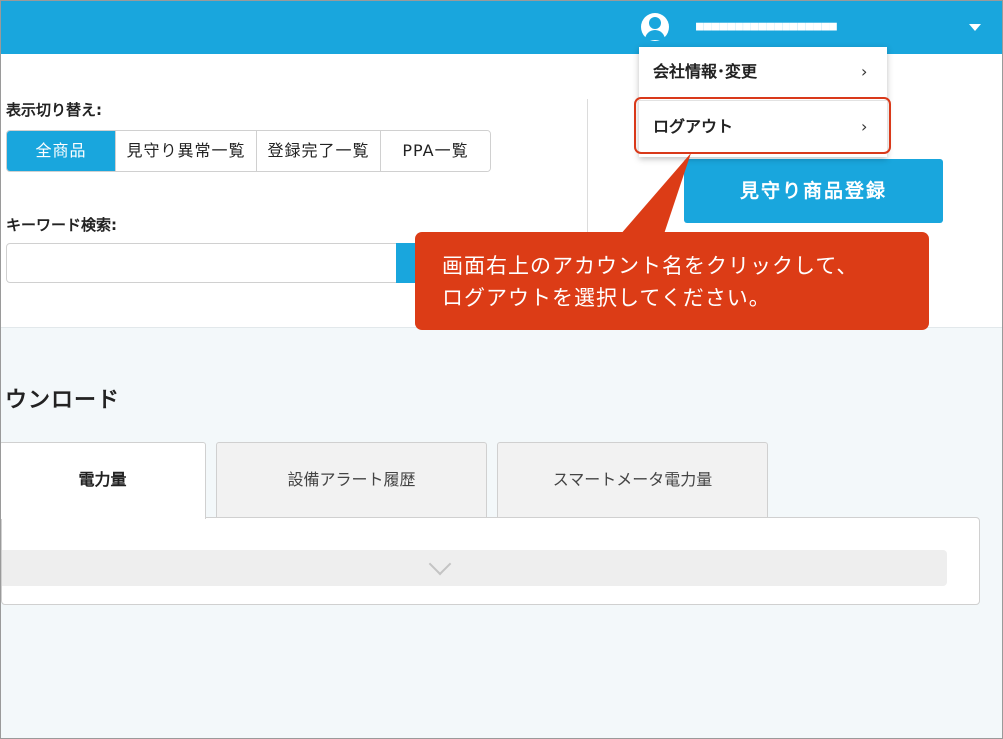  Describe the element at coordinates (319, 151) in the screenshot. I see `view-option-registration-complete: 登録完了一覧` at that location.